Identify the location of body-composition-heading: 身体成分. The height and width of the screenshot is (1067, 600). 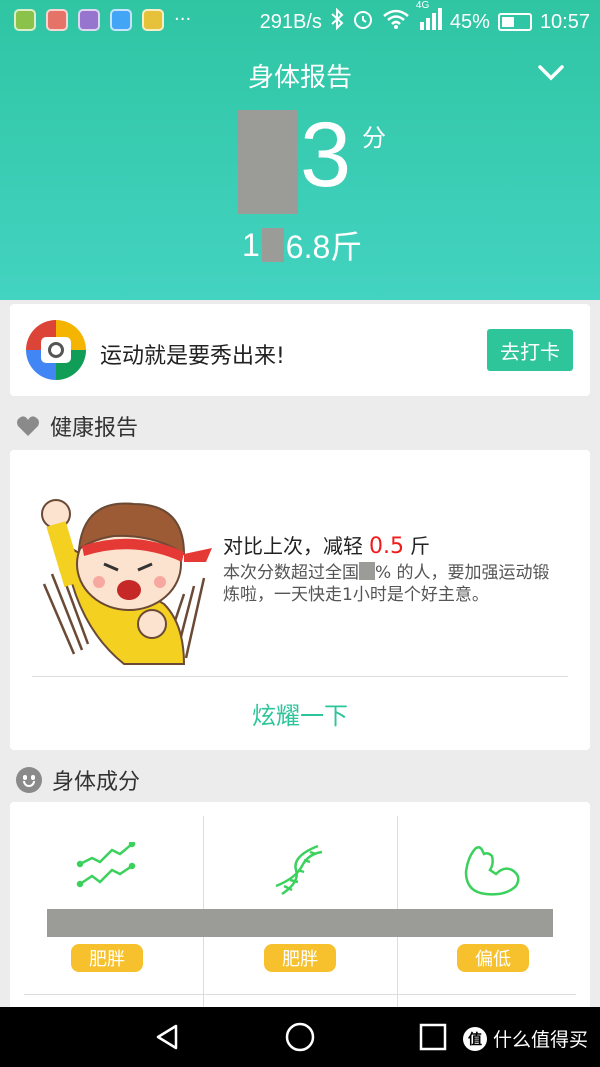
(78, 780).